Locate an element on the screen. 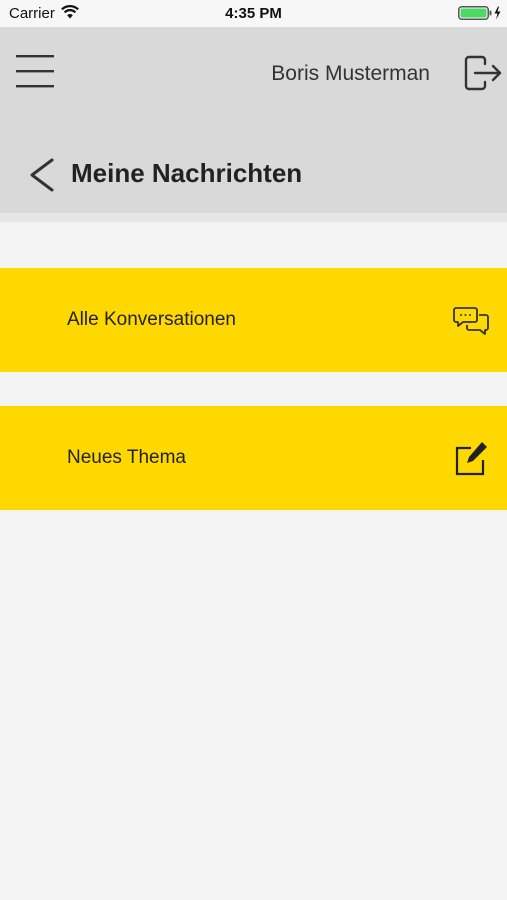 The height and width of the screenshot is (900, 507). header-divider is located at coordinates (253, 217).